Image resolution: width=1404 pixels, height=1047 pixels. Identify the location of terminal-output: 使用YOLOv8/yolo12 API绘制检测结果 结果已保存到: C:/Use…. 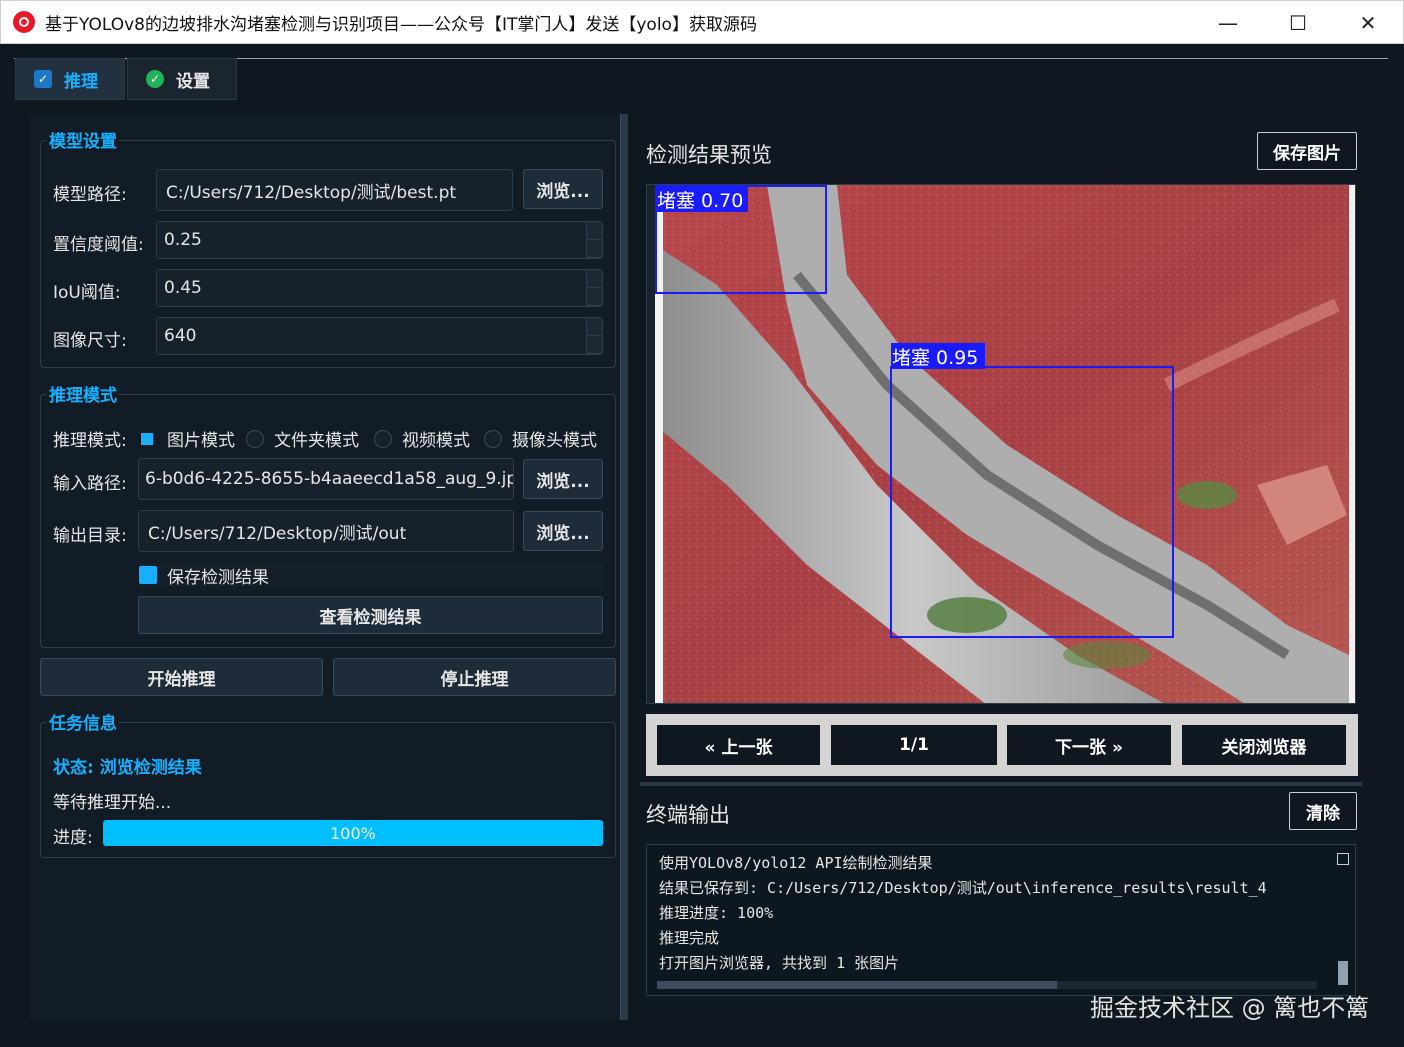
(1001, 920).